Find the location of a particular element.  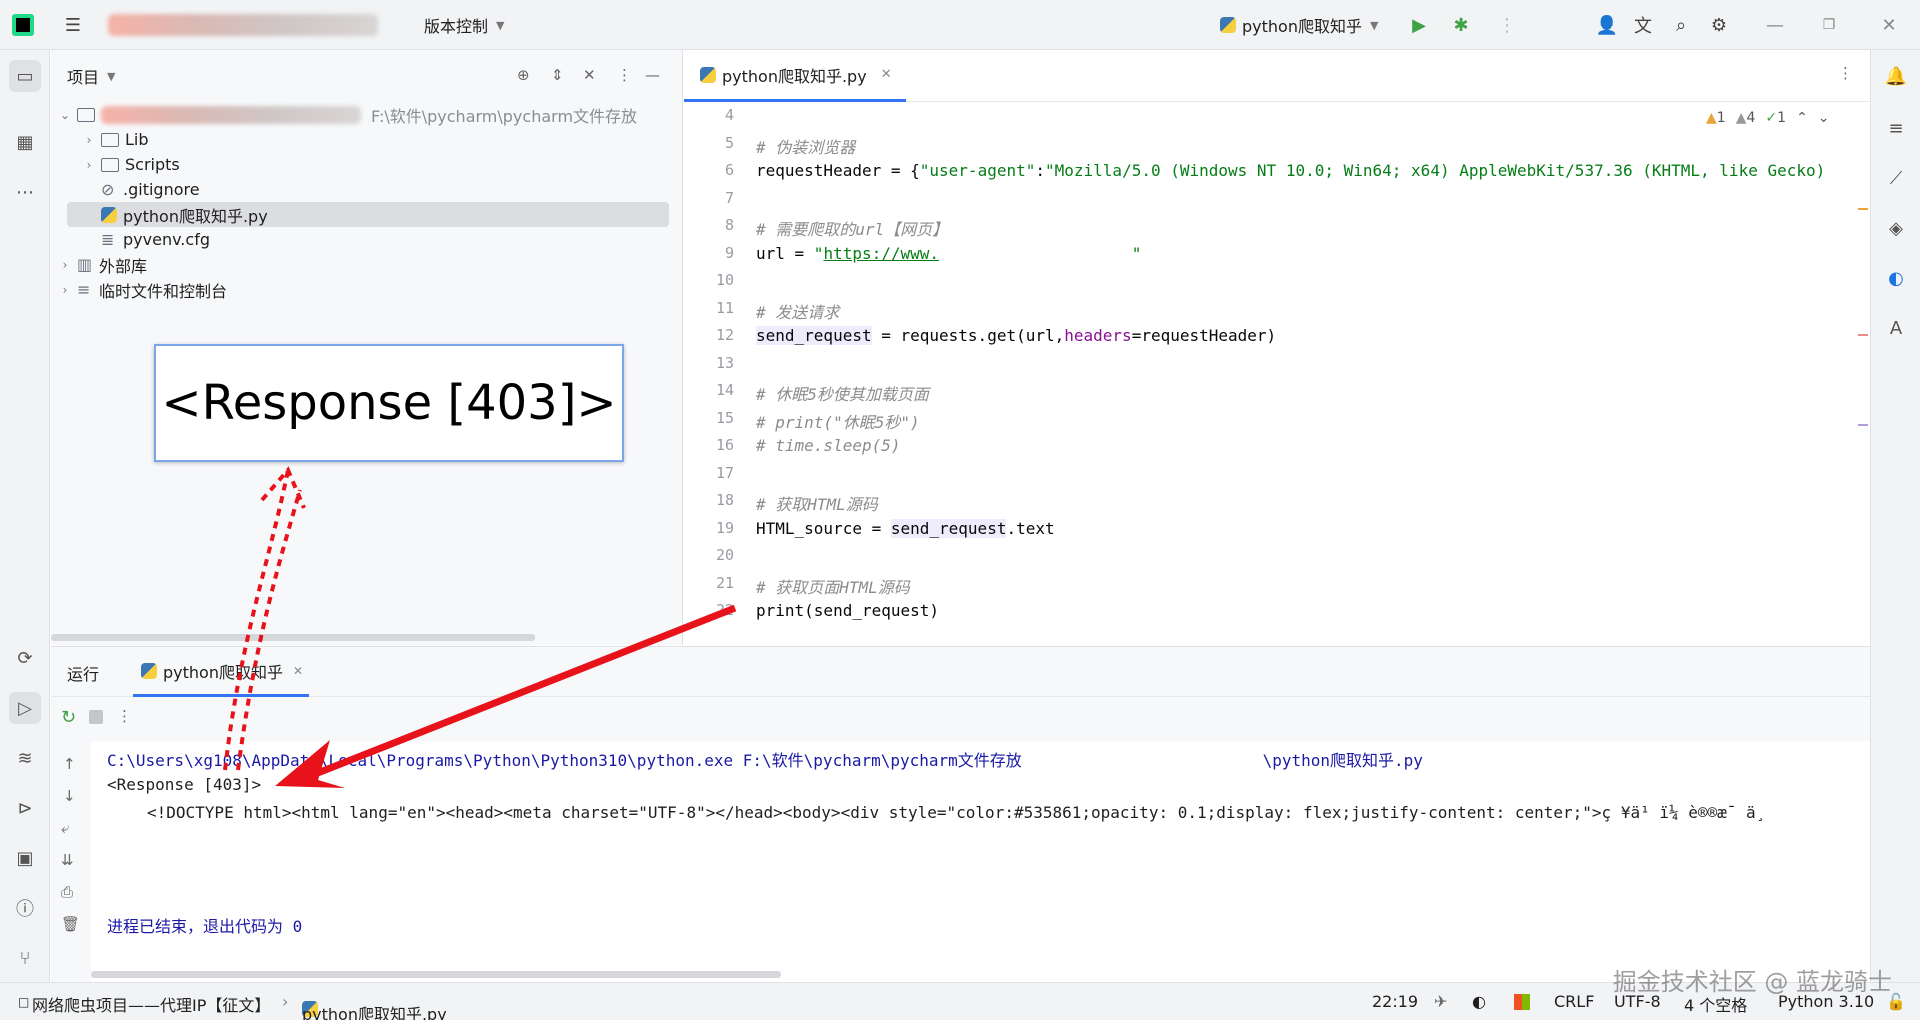

collapse-all-icon: ✕ is located at coordinates (589, 75).